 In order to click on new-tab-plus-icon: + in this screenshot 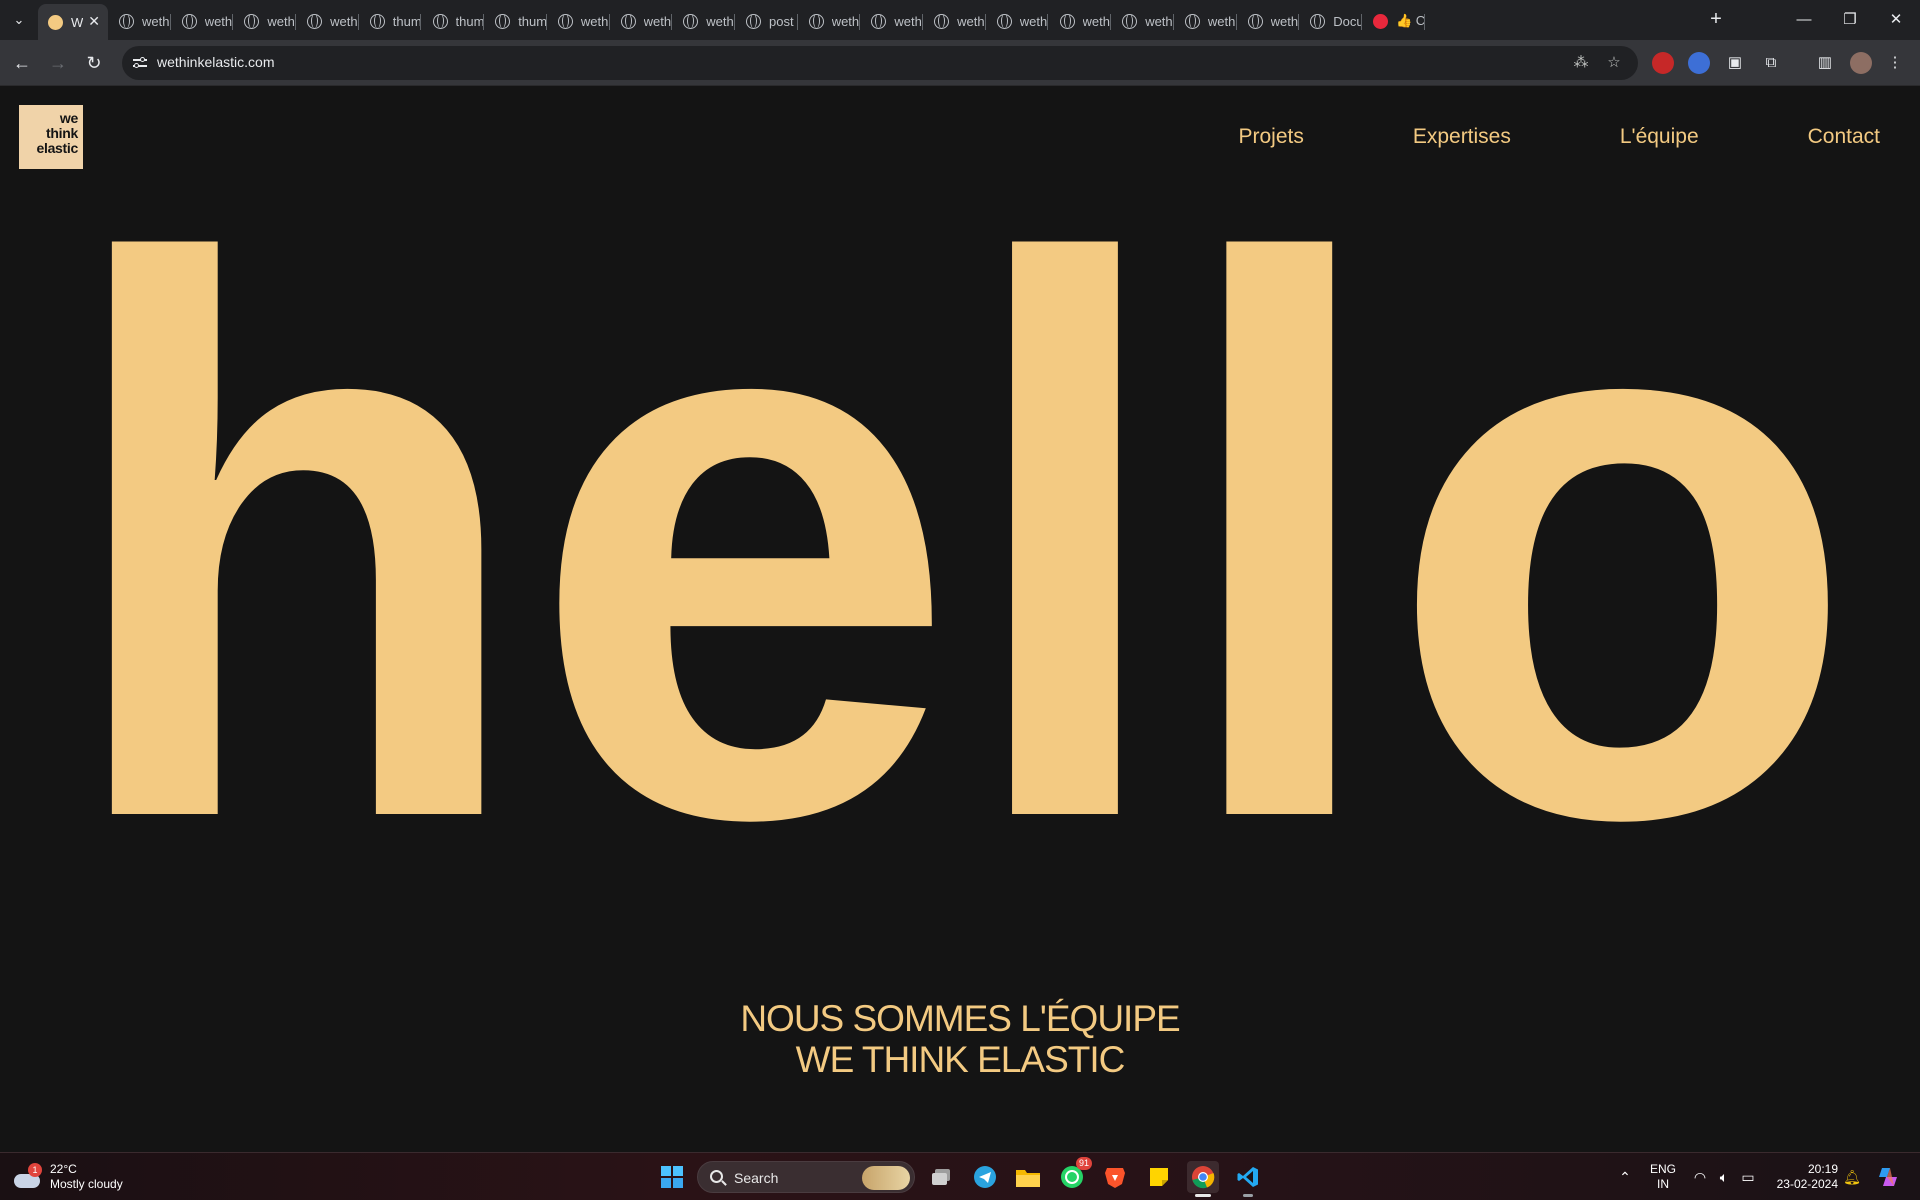, I will do `click(1716, 20)`.